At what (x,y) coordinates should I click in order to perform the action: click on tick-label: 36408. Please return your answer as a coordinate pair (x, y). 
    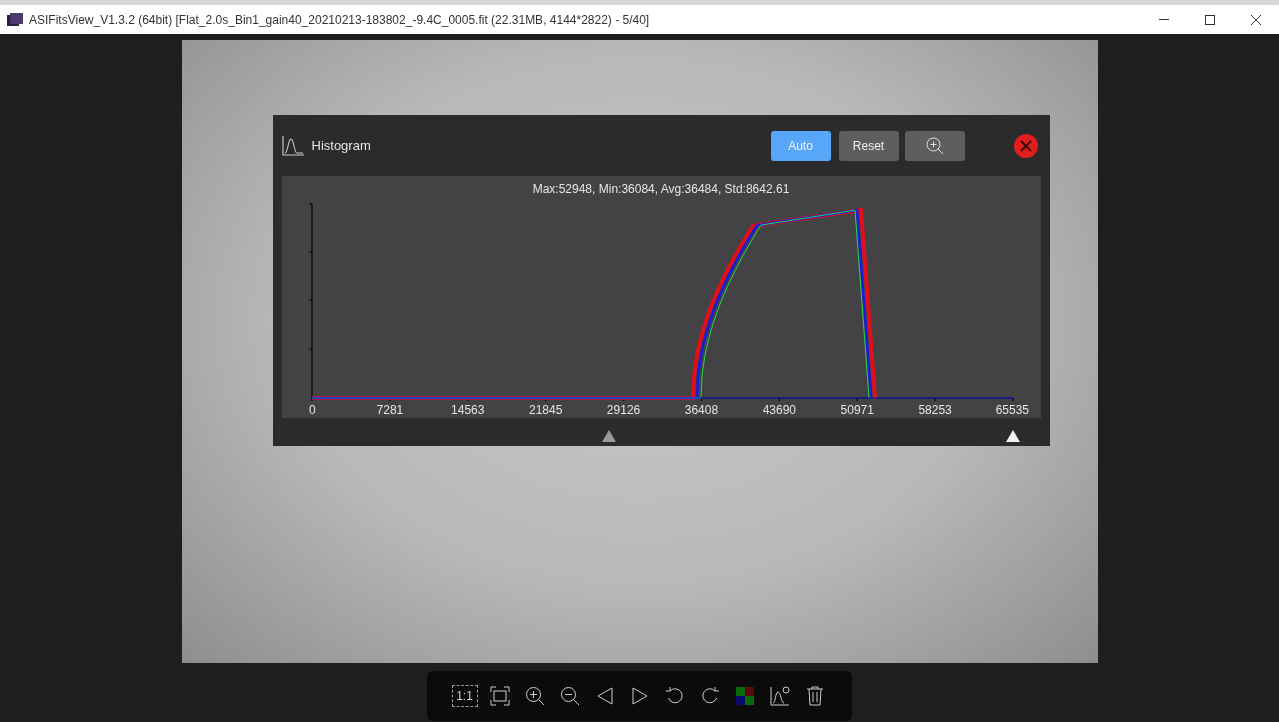
    Looking at the image, I should click on (701, 410).